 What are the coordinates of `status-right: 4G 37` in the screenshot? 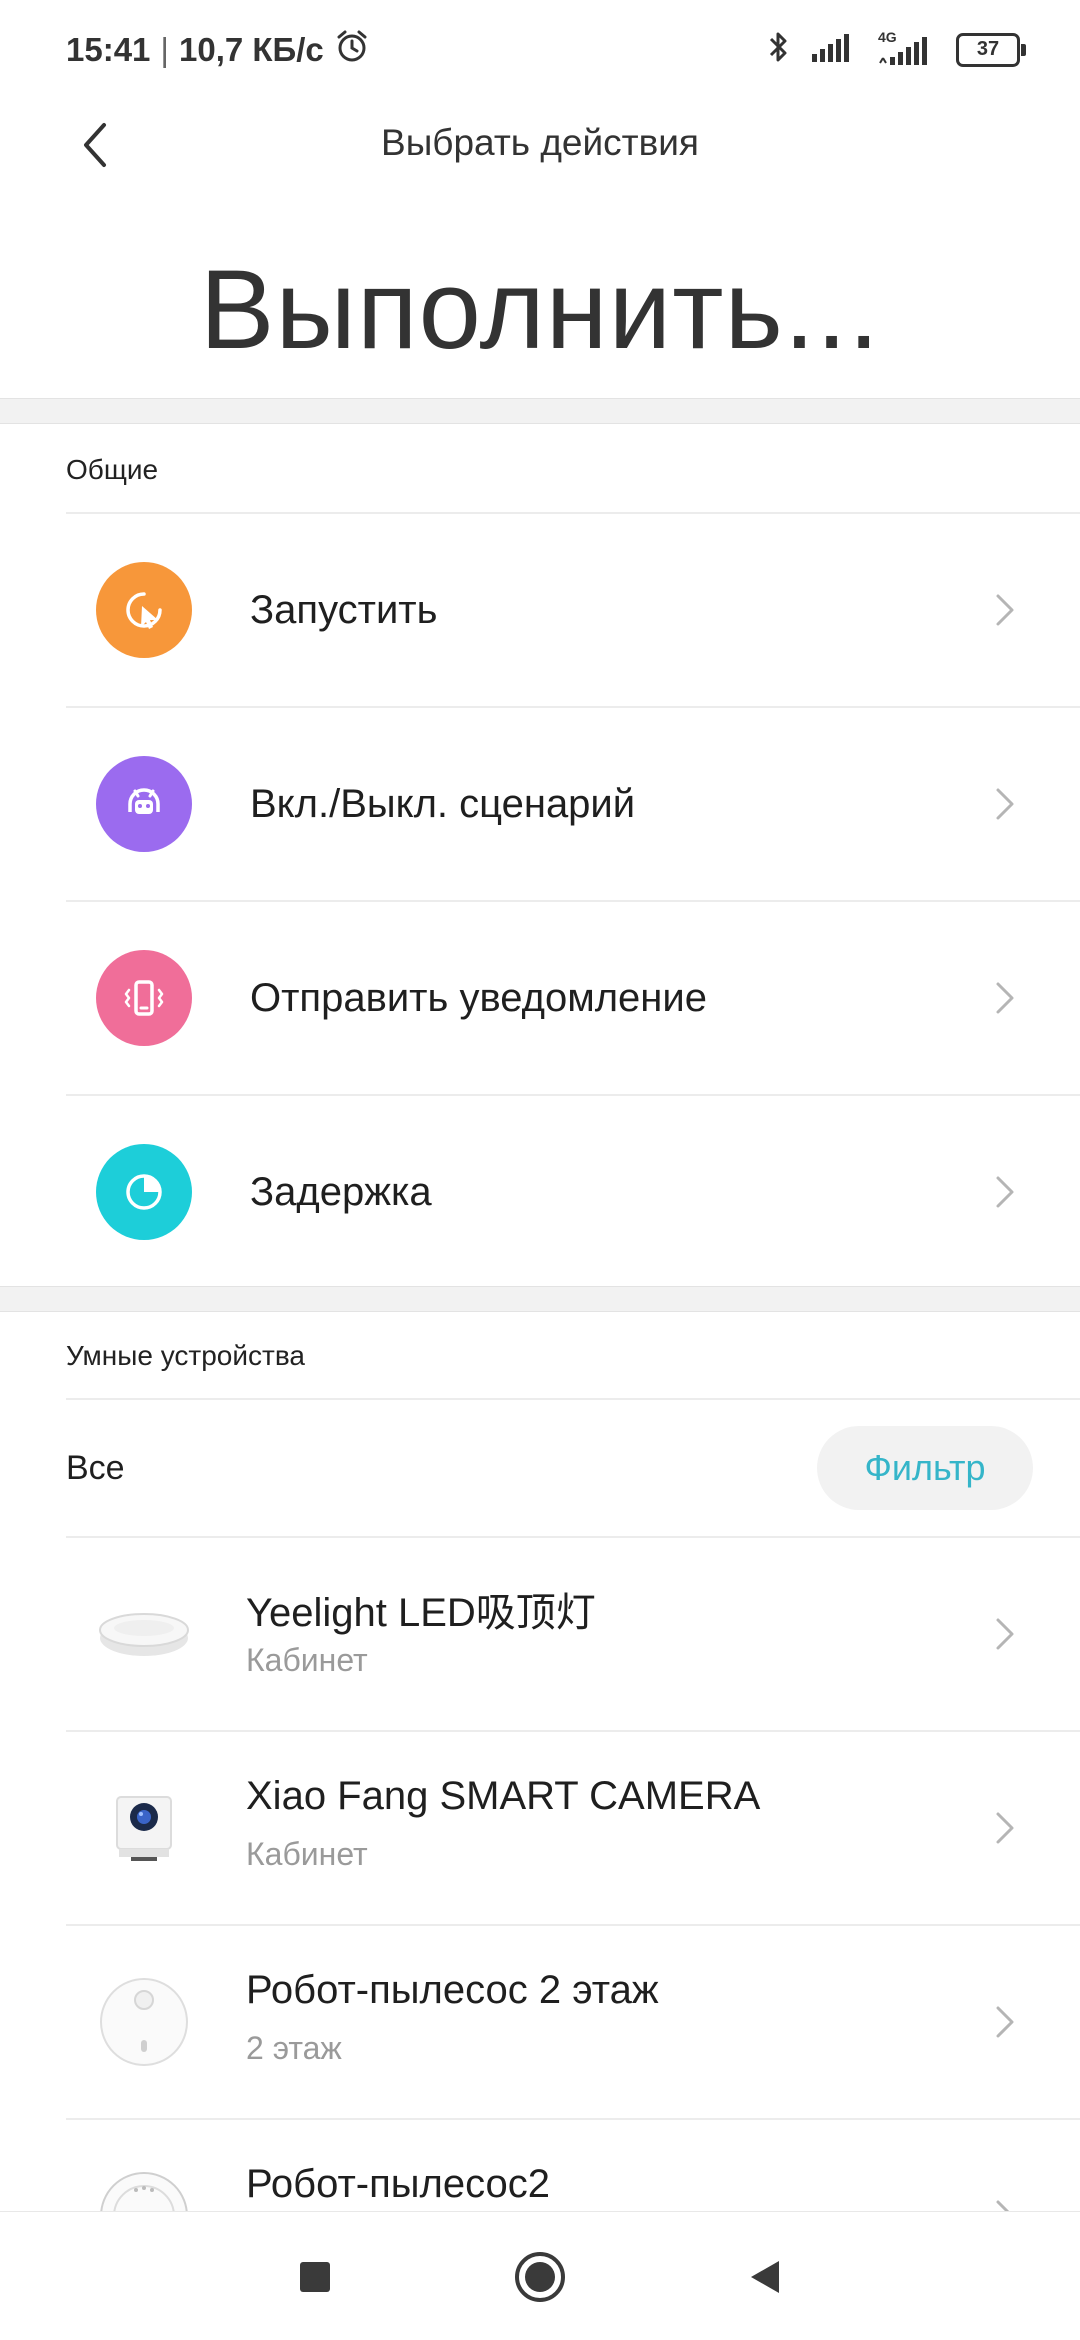 It's located at (897, 49).